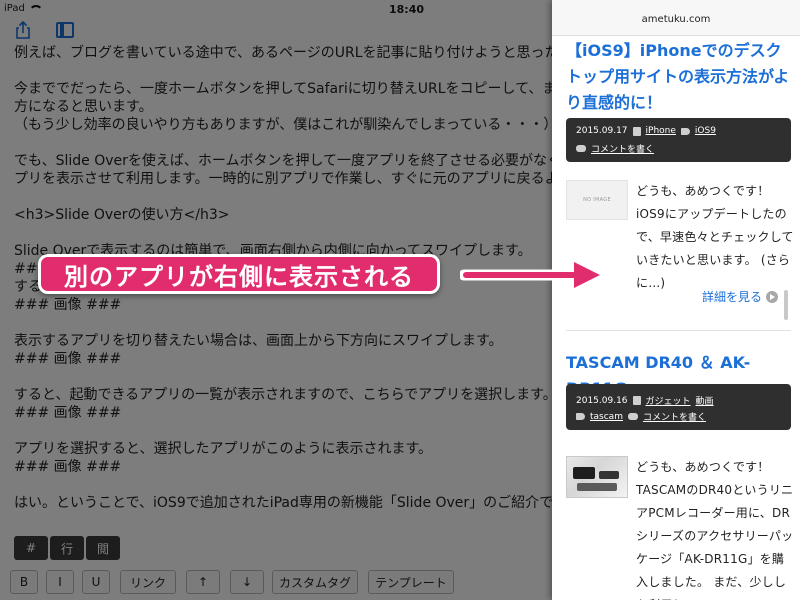  I want to click on domain-label: ametuku.com, so click(676, 19).